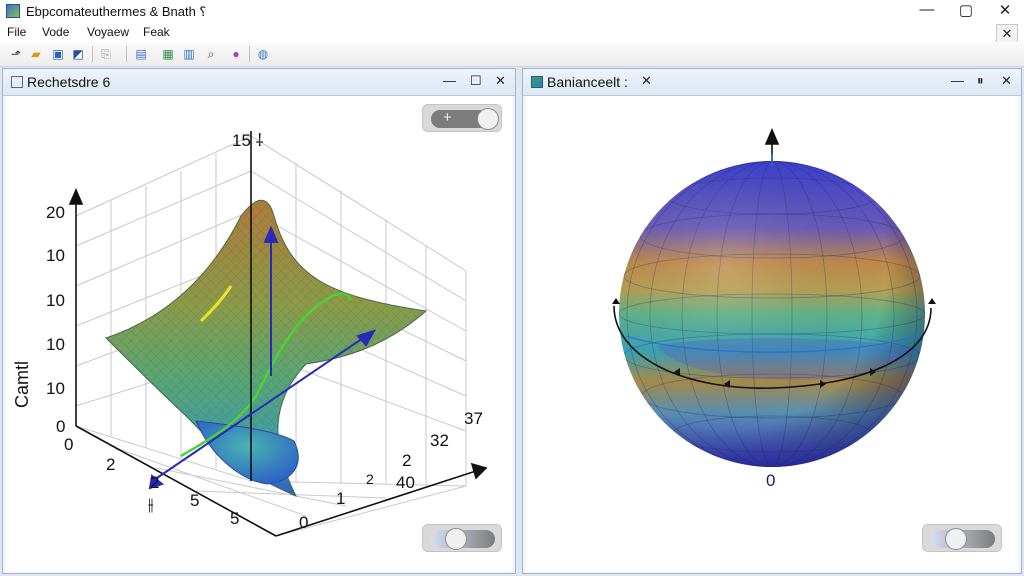 The width and height of the screenshot is (1024, 576). I want to click on cursor-icon: ⬏, so click(16, 54).